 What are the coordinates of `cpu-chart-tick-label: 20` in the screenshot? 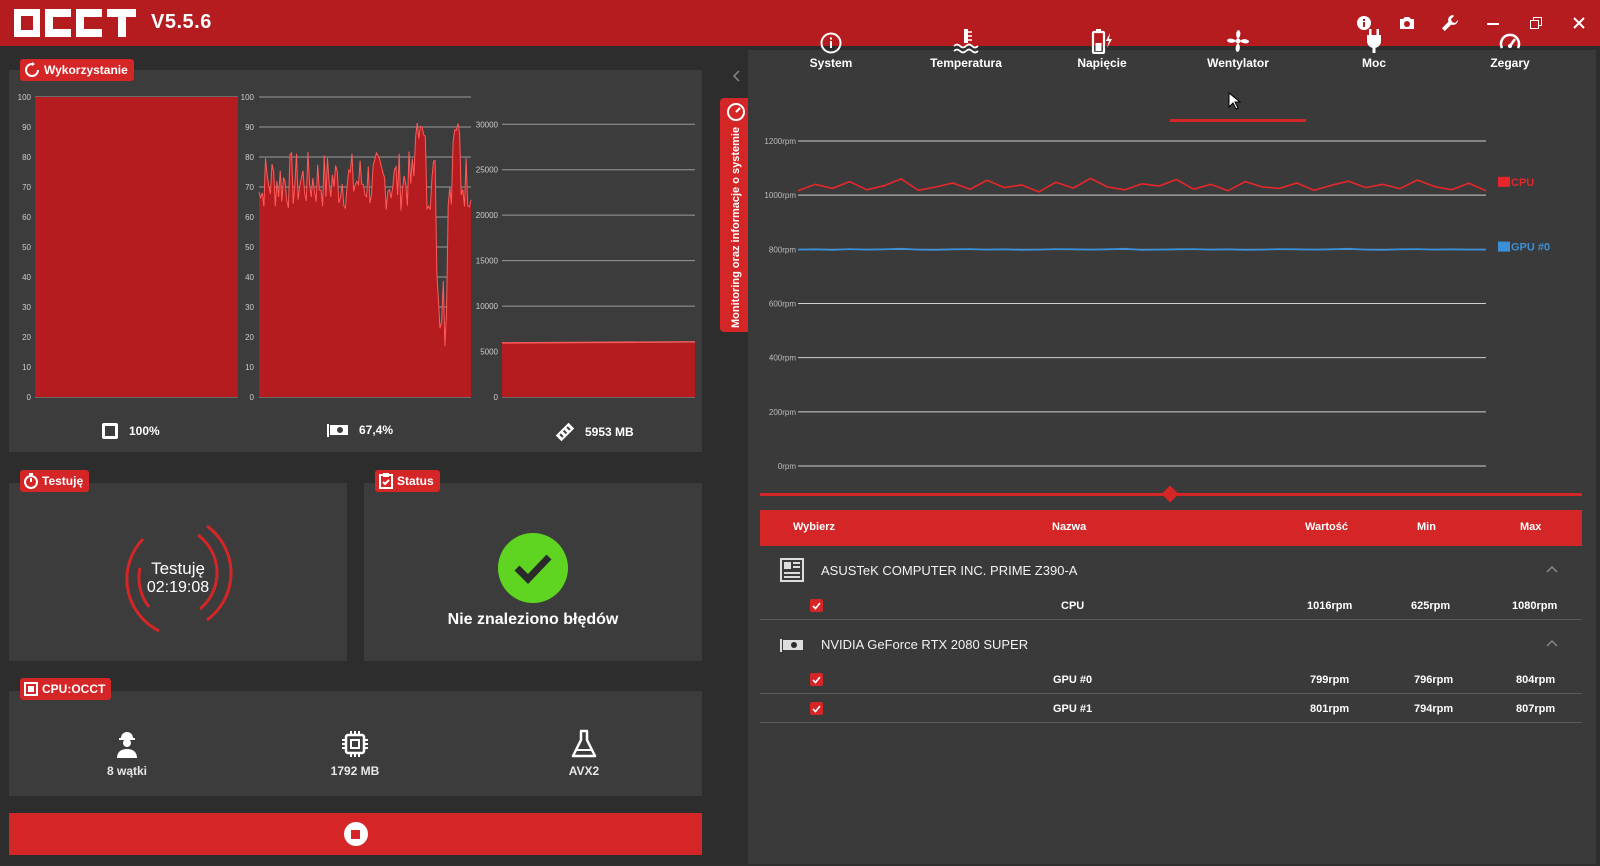 It's located at (26, 337).